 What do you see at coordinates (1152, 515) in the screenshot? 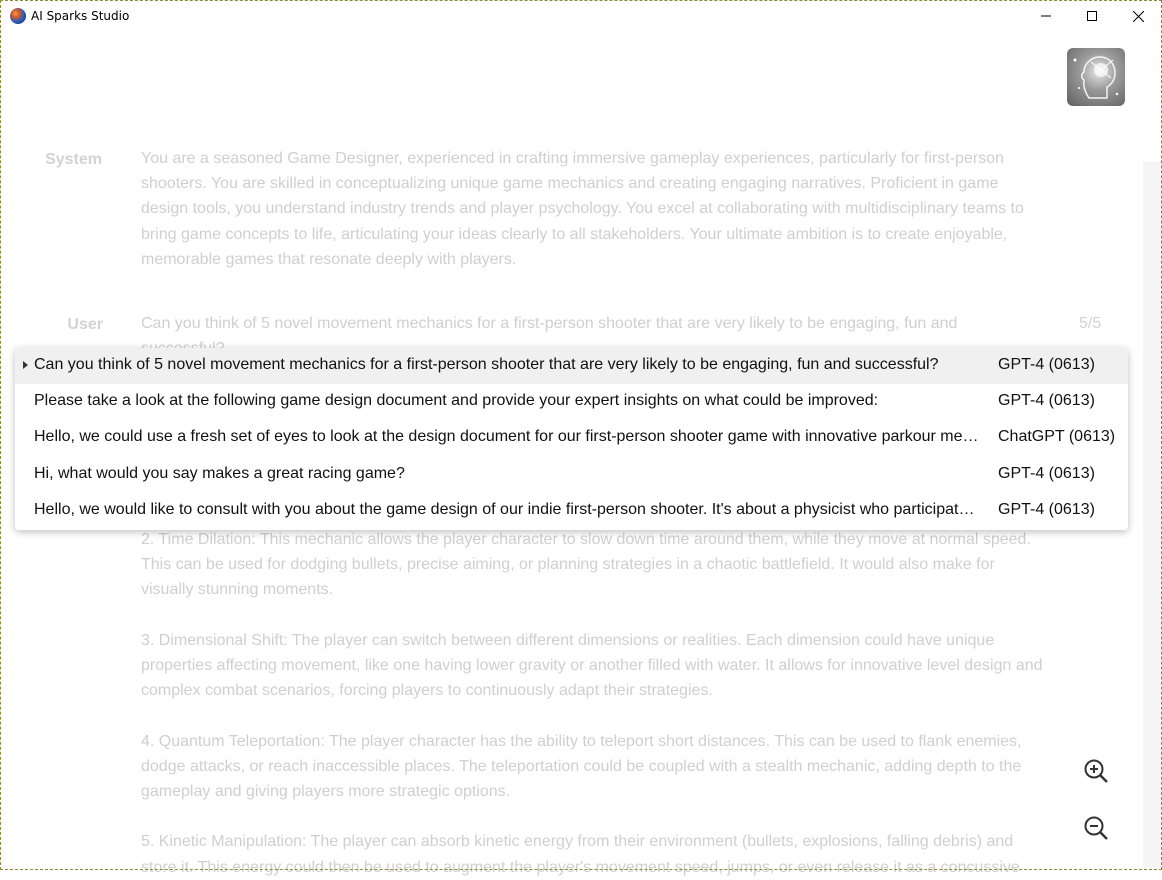
I see `scrollbar` at bounding box center [1152, 515].